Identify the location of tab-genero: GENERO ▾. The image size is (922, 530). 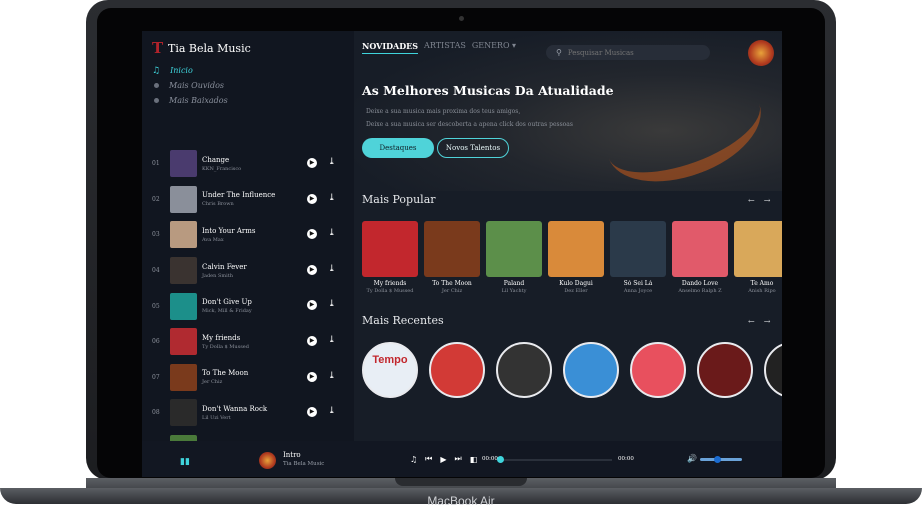
(494, 47).